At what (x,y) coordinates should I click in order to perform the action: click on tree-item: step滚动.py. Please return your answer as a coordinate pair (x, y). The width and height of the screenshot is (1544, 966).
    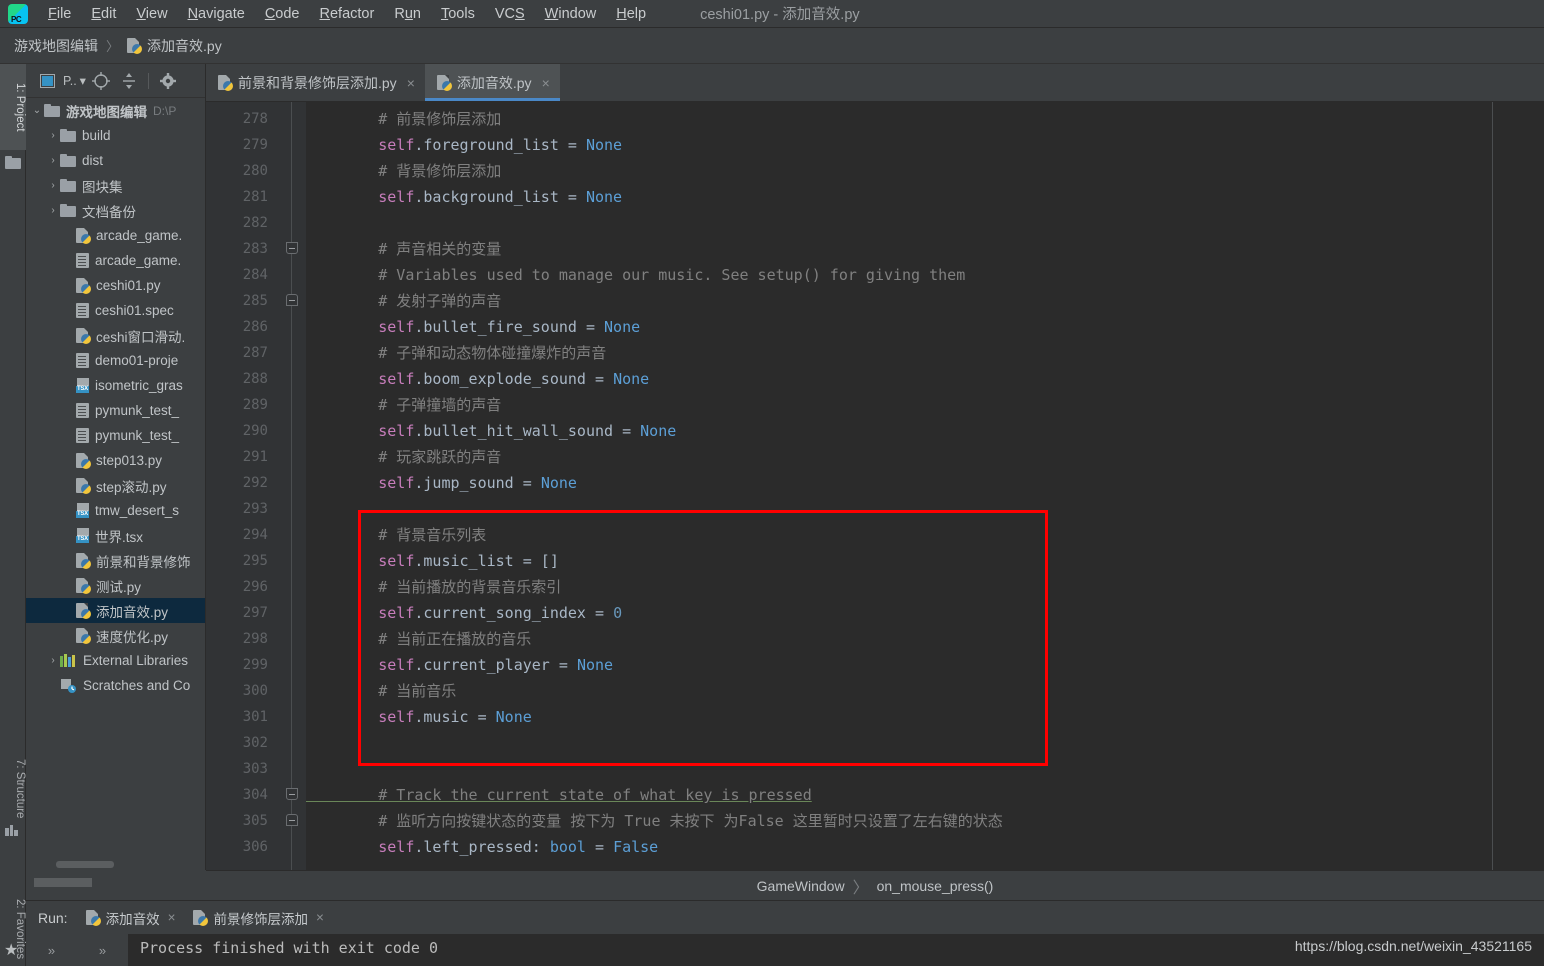
    Looking at the image, I should click on (115, 485).